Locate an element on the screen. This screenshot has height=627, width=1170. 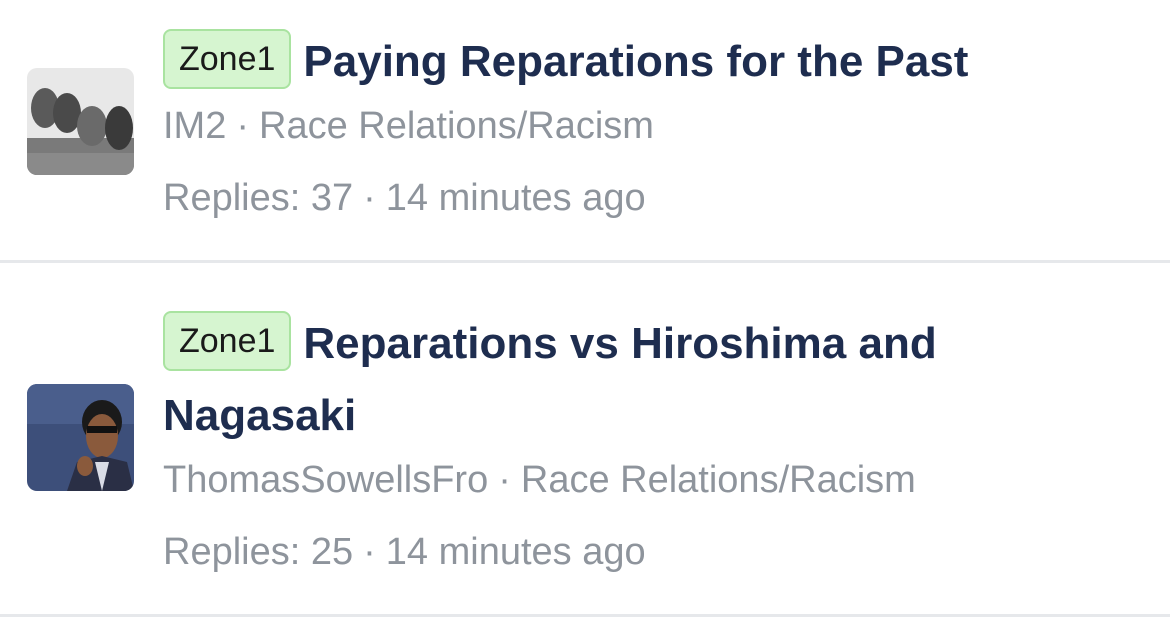
man-portrait-avatar-icon is located at coordinates (80, 437).